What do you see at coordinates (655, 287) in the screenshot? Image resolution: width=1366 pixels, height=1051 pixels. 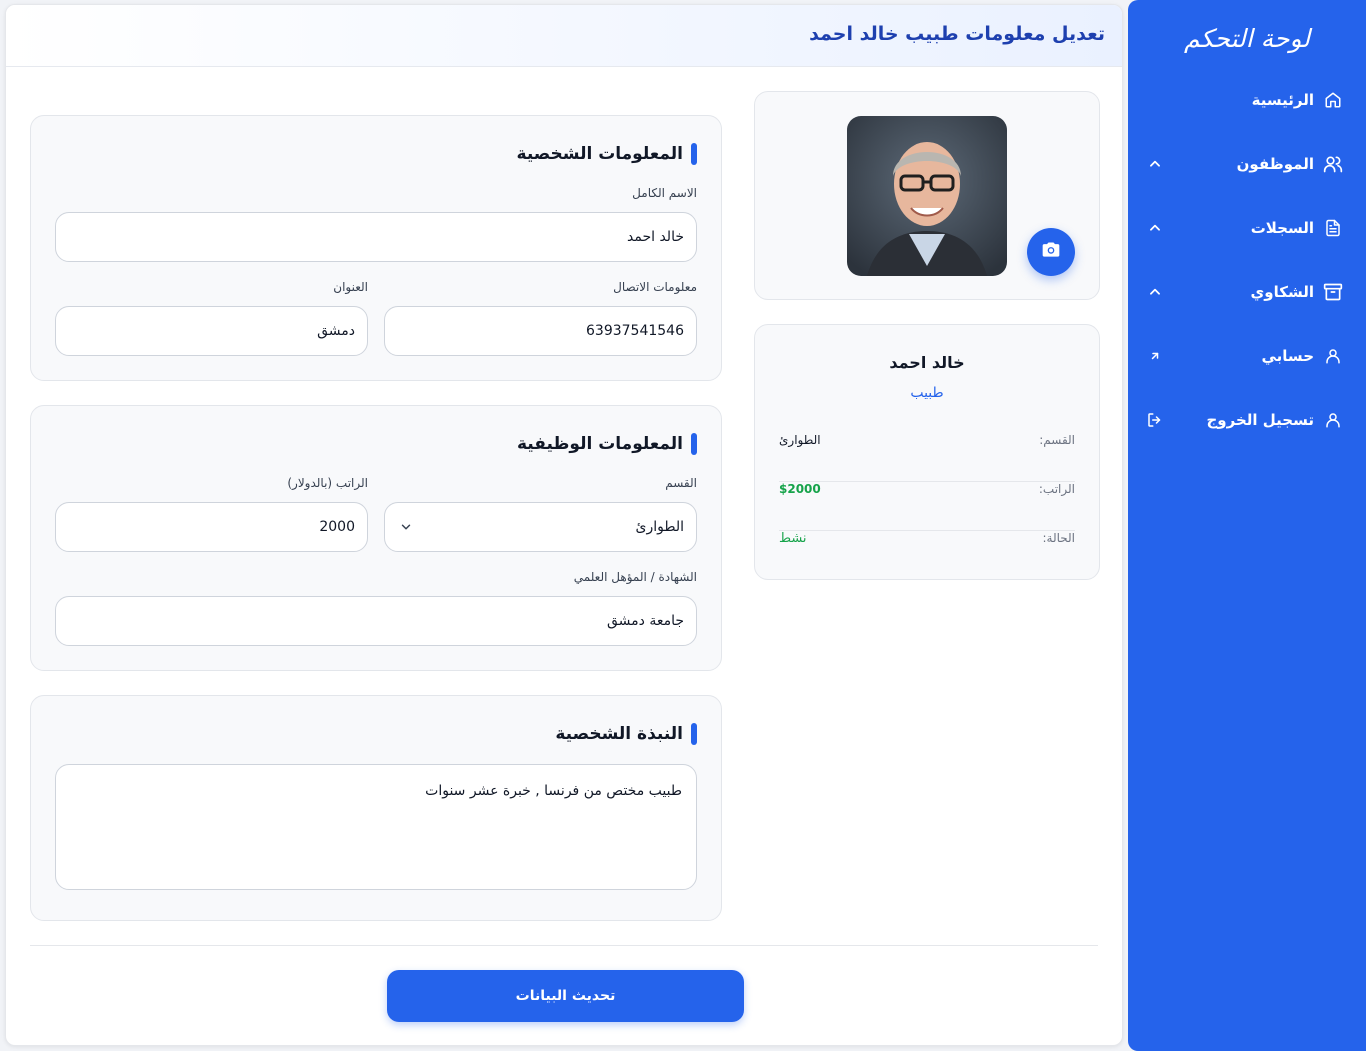 I see `contact-label: معلومات الاتصال` at bounding box center [655, 287].